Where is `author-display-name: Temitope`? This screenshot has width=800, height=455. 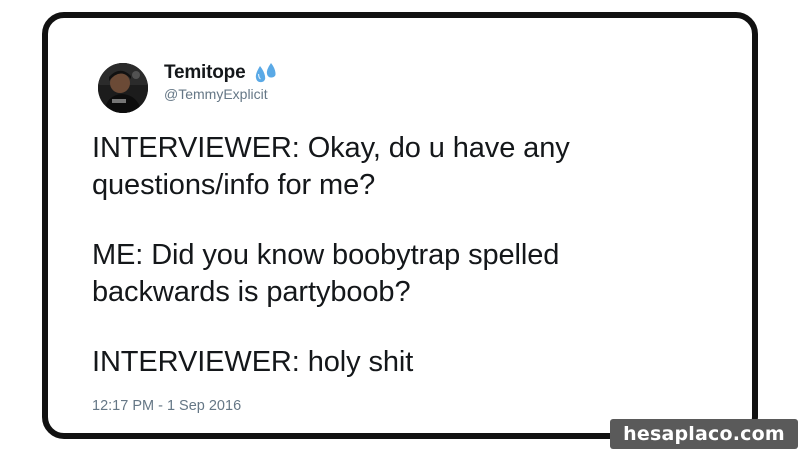
author-display-name: Temitope is located at coordinates (205, 73).